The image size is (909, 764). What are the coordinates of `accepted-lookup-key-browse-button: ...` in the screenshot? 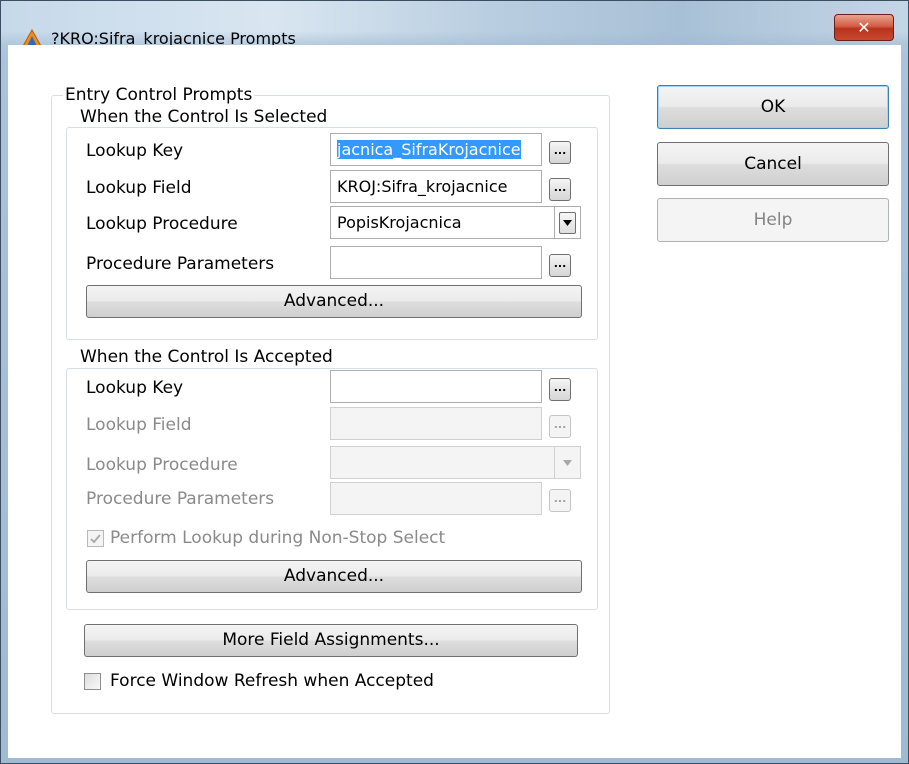 It's located at (560, 389).